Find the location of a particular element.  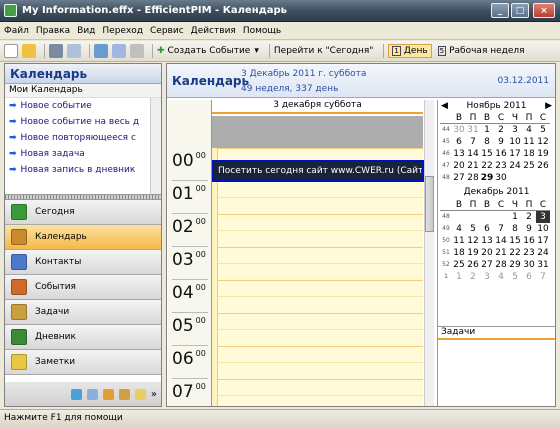

close-button: × is located at coordinates (544, 10).